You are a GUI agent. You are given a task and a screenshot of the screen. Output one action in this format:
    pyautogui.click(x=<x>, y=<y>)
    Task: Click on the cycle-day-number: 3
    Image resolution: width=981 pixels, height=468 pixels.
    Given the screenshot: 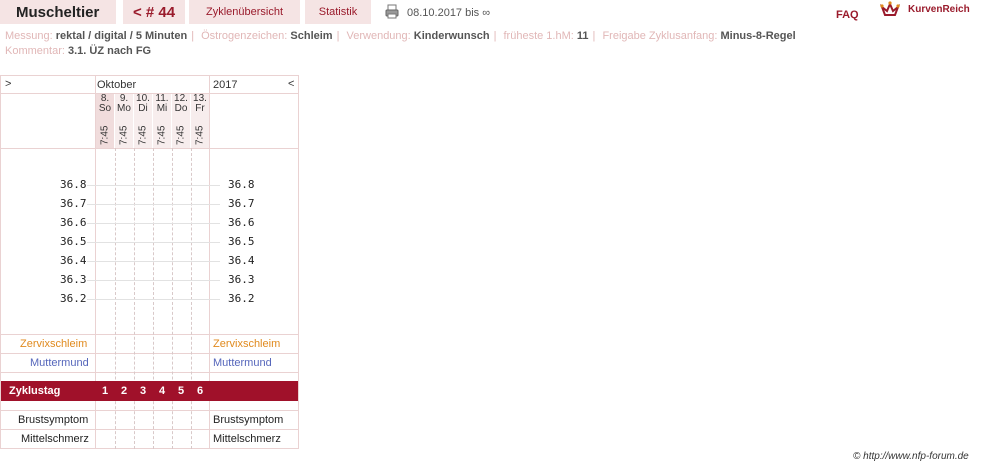 What is the action you would take?
    pyautogui.click(x=143, y=391)
    